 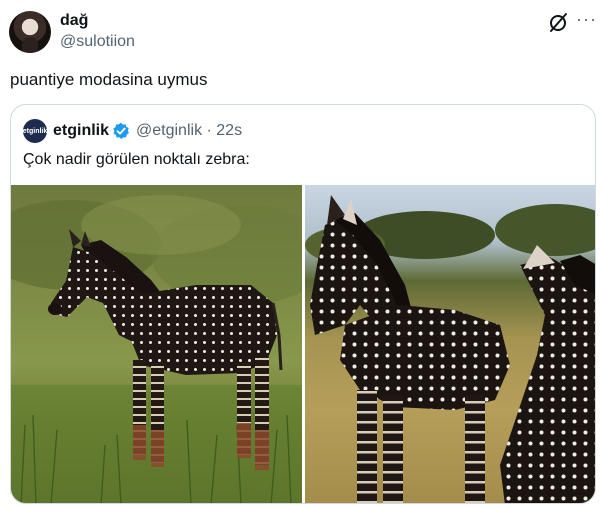 I want to click on grok-icon, so click(x=558, y=22).